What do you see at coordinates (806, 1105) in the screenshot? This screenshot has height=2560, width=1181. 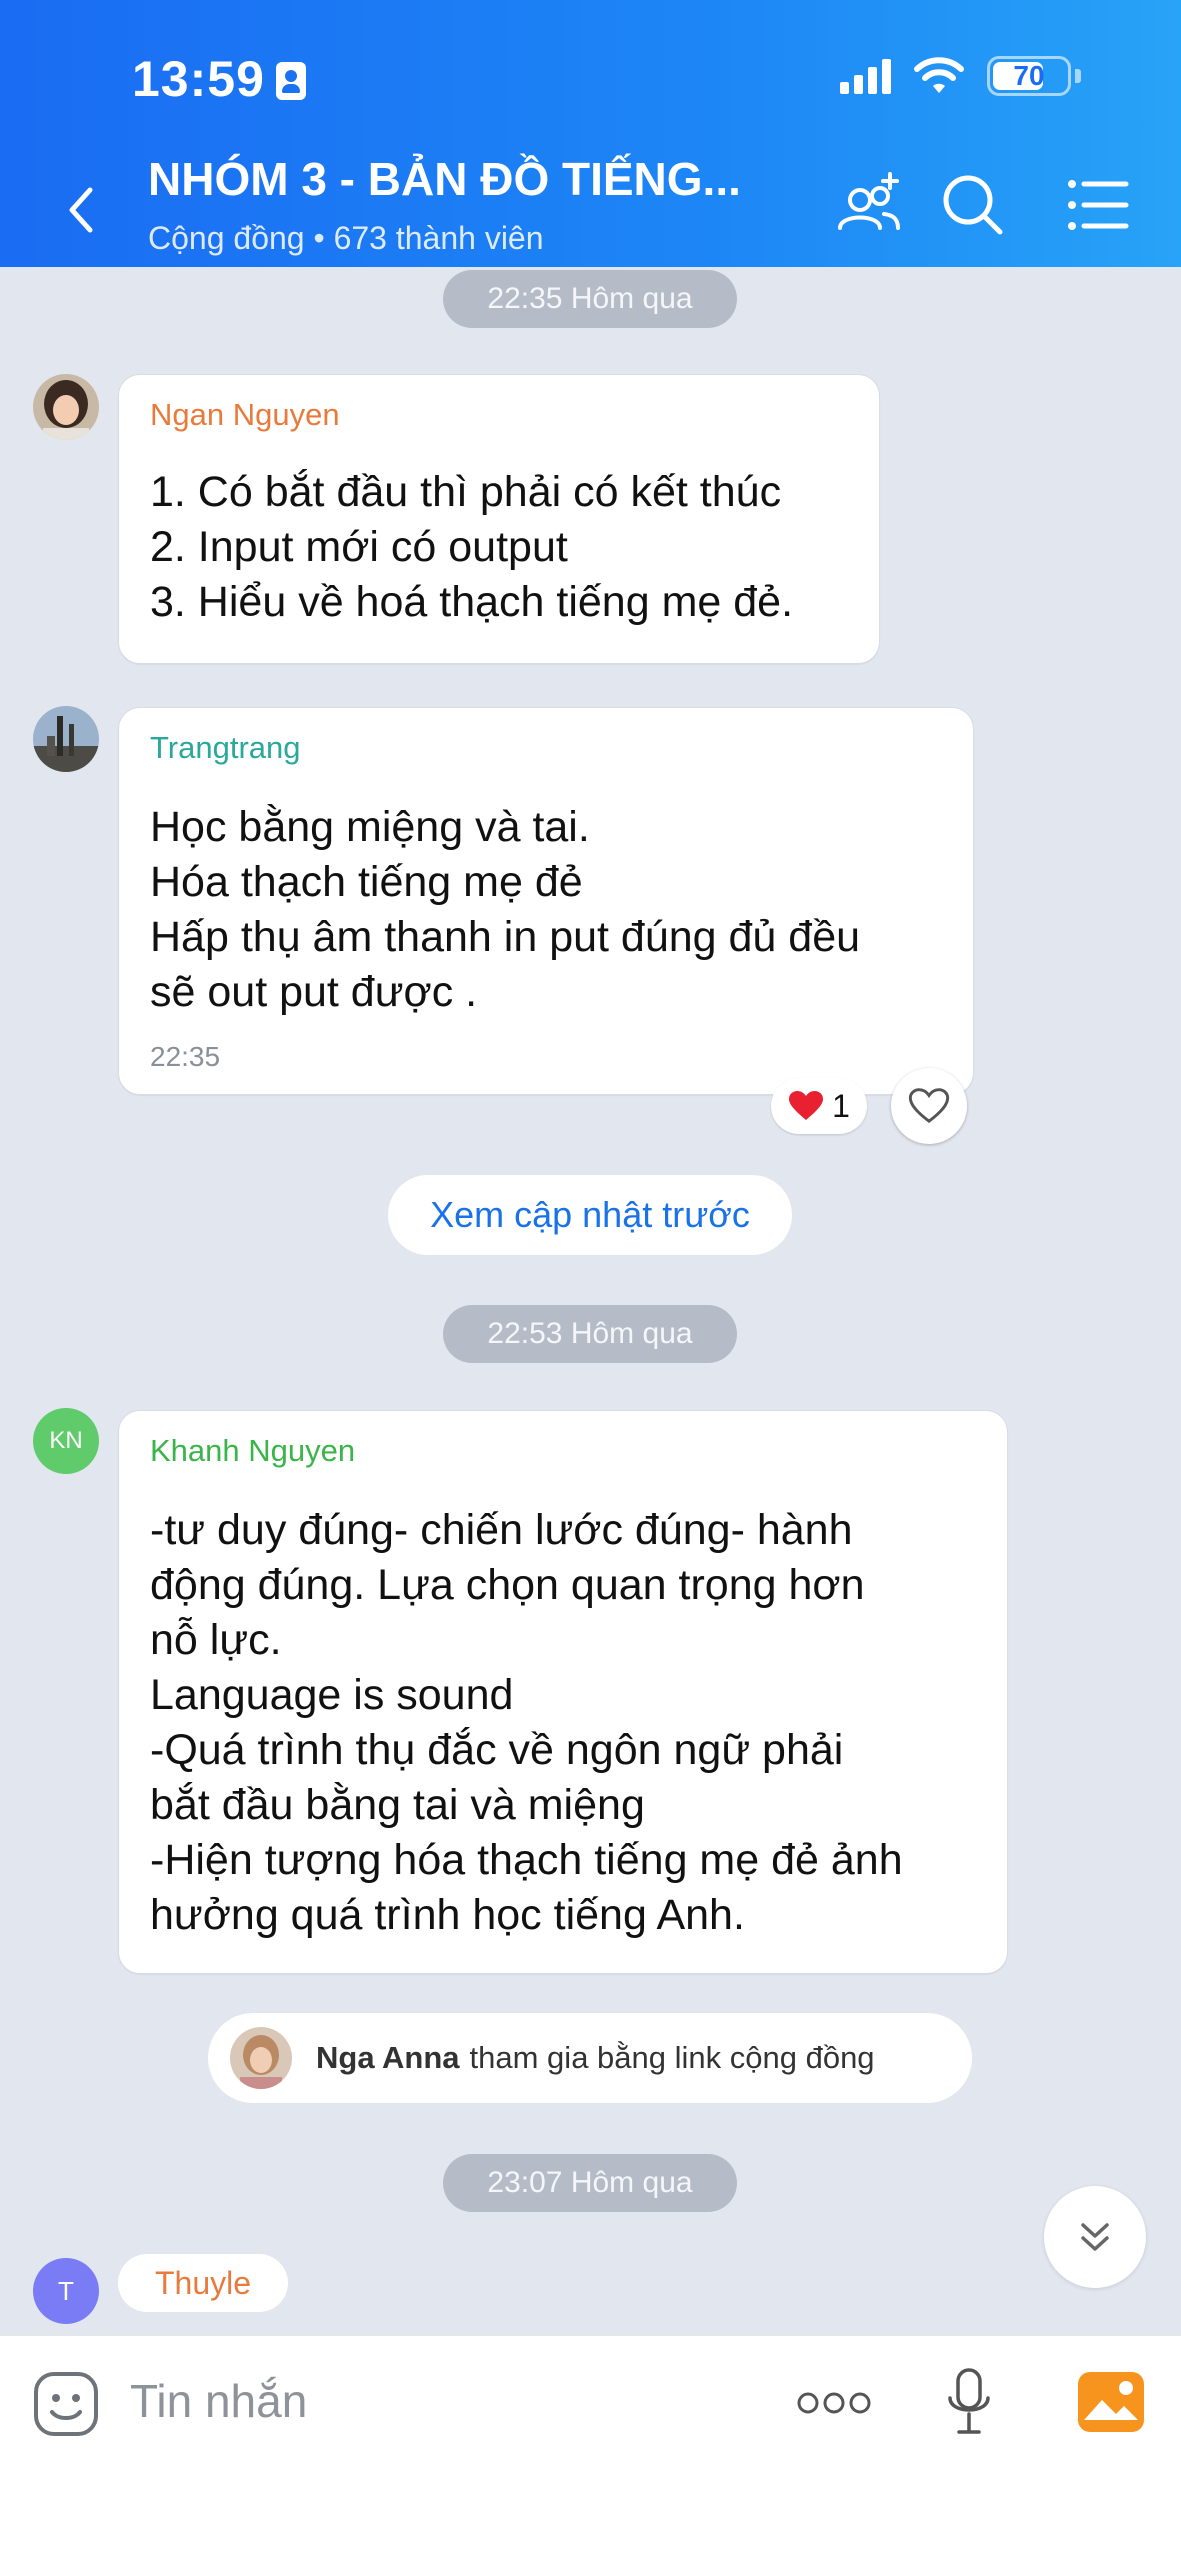 I see `heart-reaction-icon` at bounding box center [806, 1105].